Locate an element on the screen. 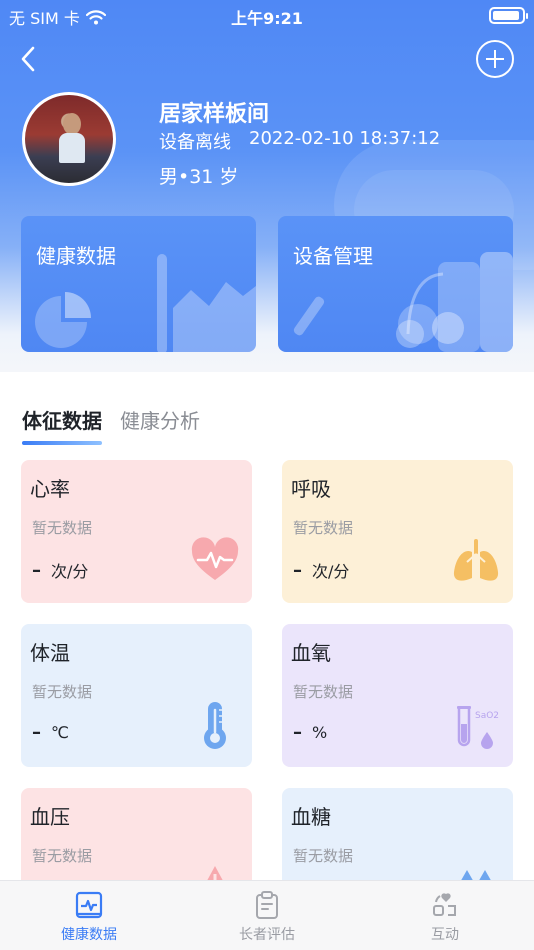 Image resolution: width=534 pixels, height=950 pixels. profile-name: 居家样板间 is located at coordinates (214, 114).